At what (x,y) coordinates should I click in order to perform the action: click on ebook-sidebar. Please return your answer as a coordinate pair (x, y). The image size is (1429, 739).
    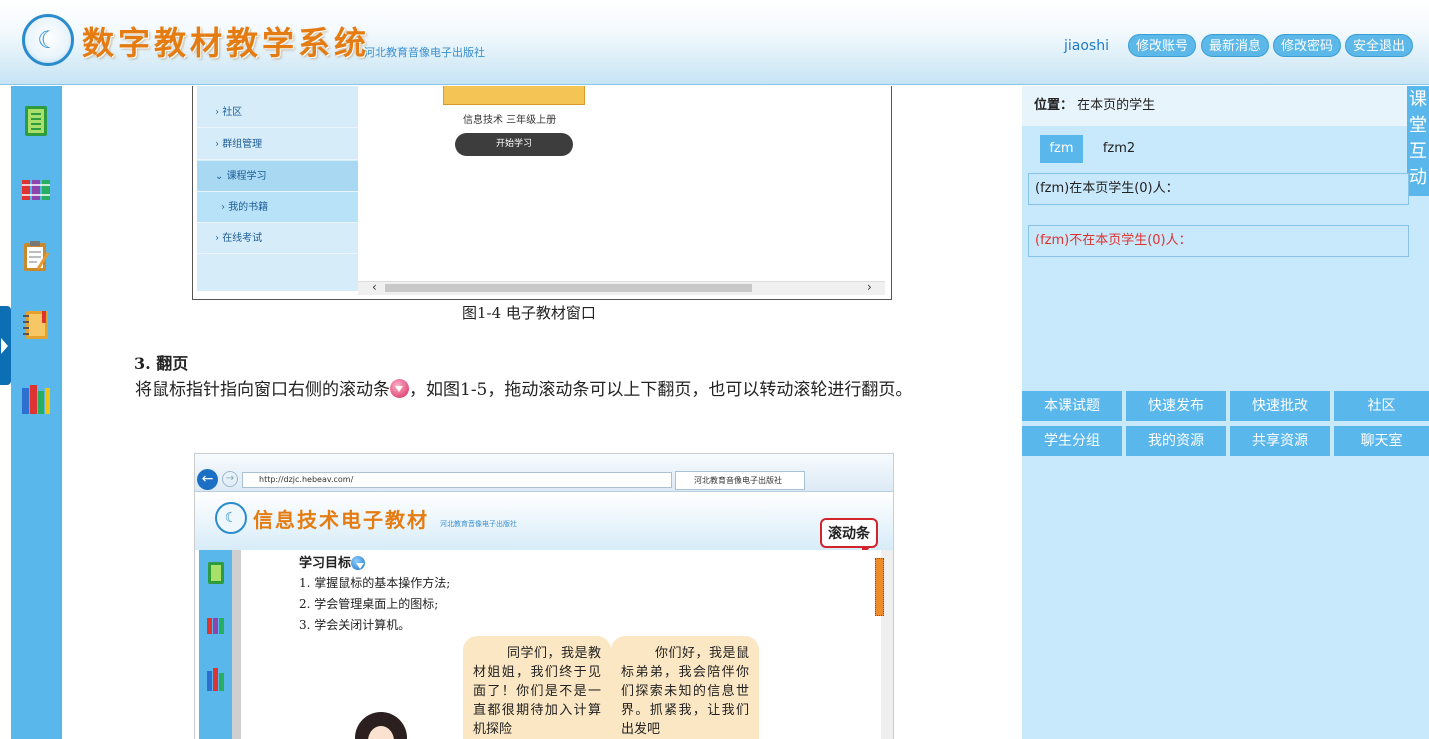
    Looking at the image, I should click on (215, 644).